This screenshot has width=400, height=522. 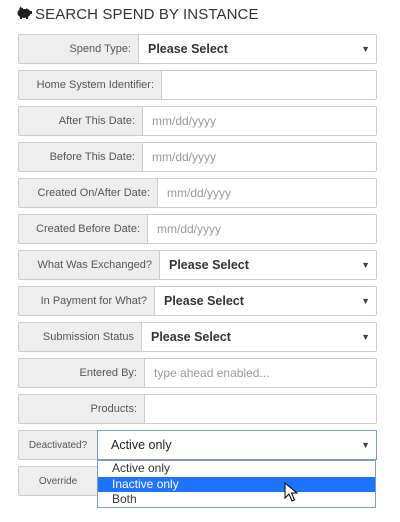 What do you see at coordinates (24, 14) in the screenshot?
I see `piggy-bank-icon` at bounding box center [24, 14].